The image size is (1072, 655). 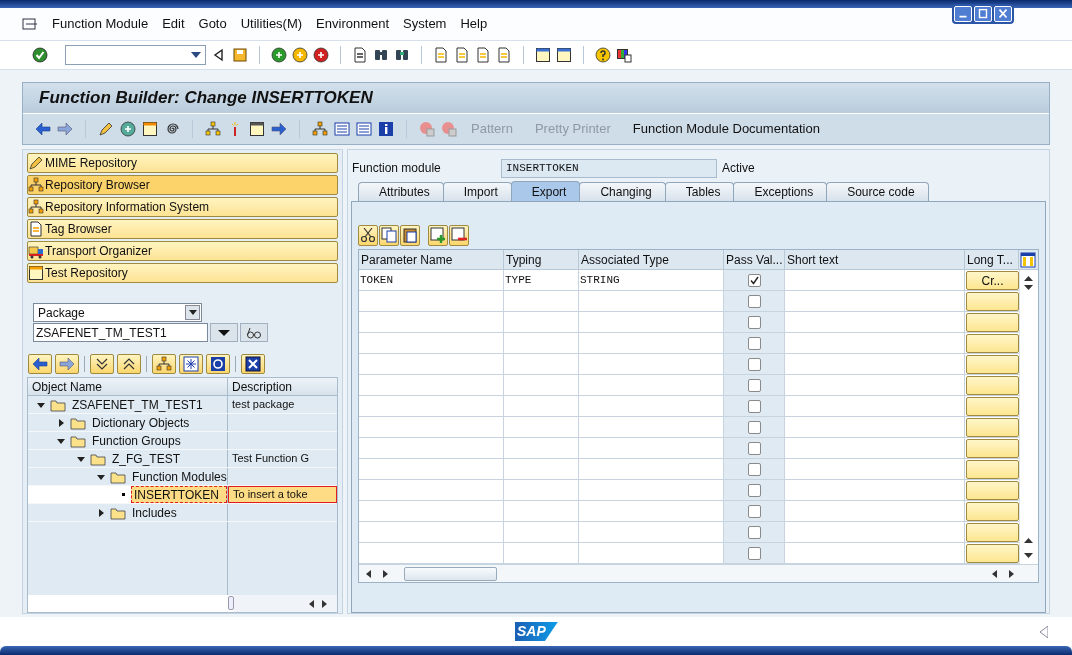 I want to click on menu-item: Function Module, so click(x=100, y=24).